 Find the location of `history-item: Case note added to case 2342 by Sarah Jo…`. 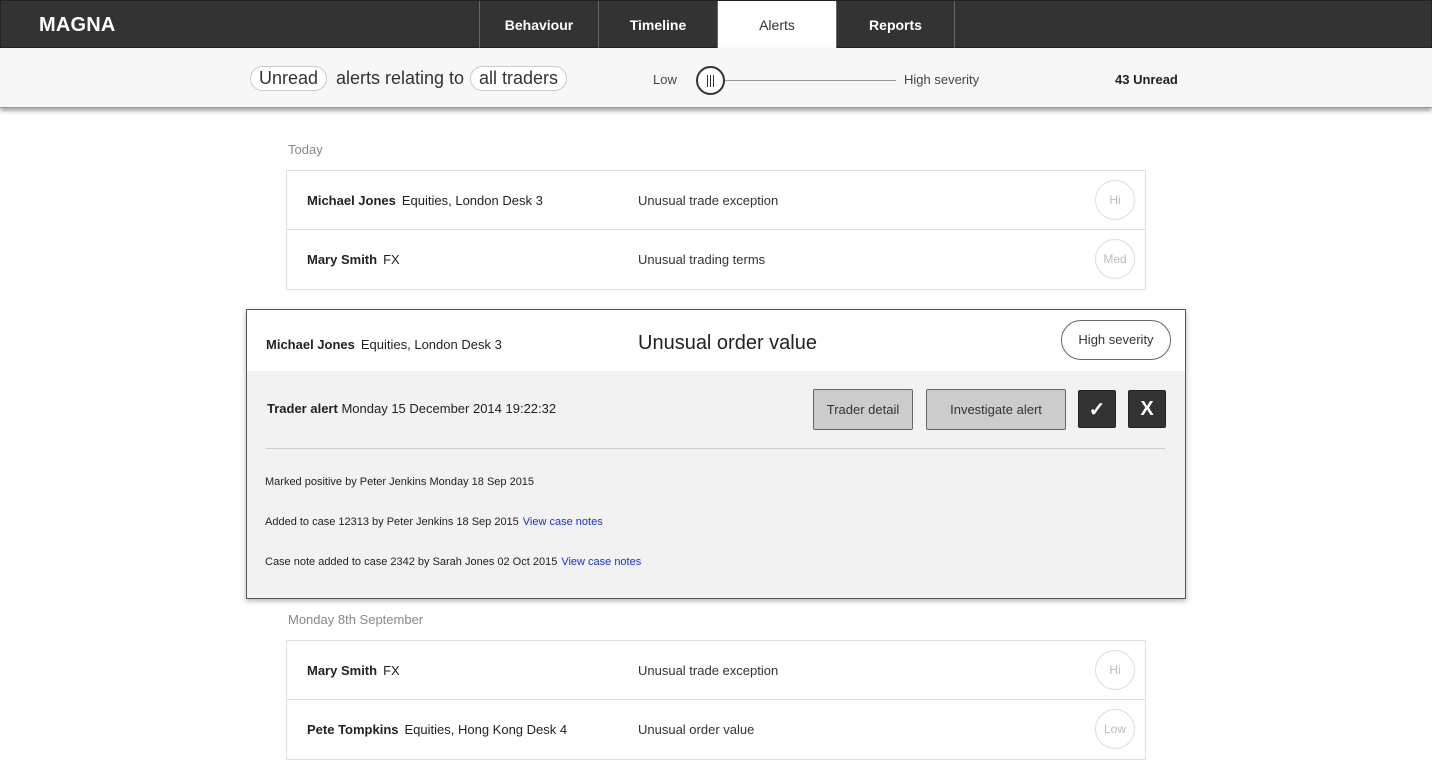

history-item: Case note added to case 2342 by Sarah Jo… is located at coordinates (453, 562).